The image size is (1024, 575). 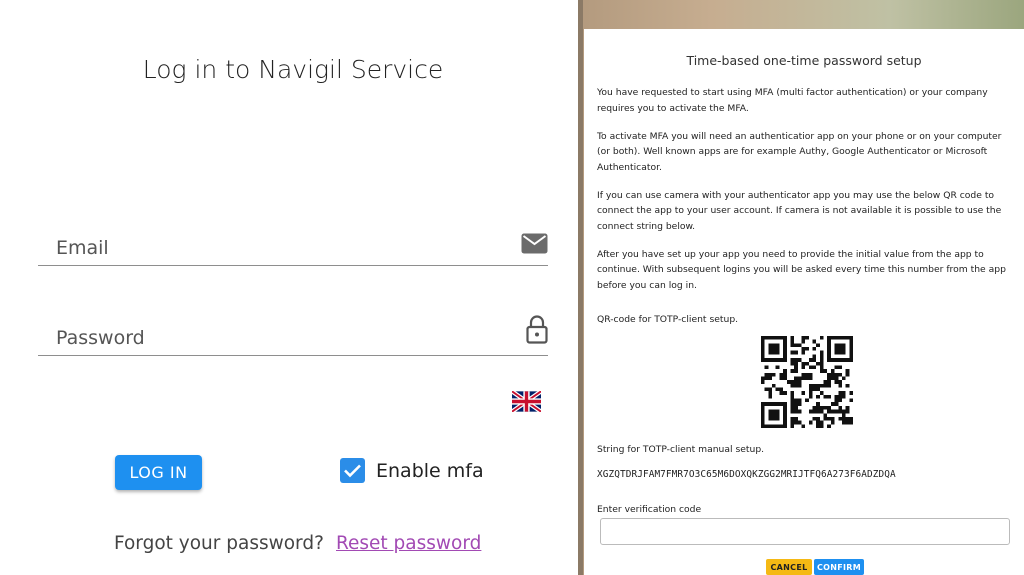 What do you see at coordinates (668, 319) in the screenshot?
I see `qr-label: QR-code for TOTP-client setup.` at bounding box center [668, 319].